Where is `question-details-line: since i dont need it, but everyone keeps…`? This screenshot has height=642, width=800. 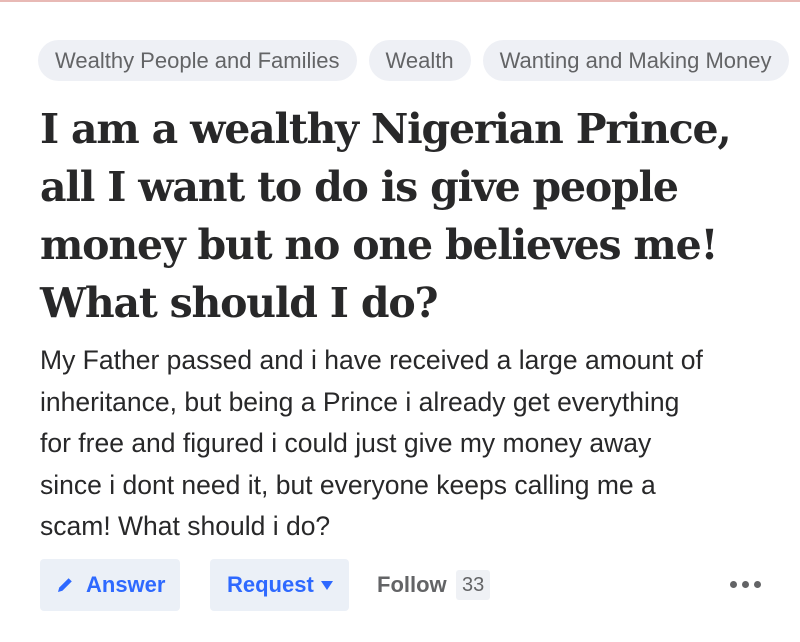 question-details-line: since i dont need it, but everyone keeps… is located at coordinates (348, 484).